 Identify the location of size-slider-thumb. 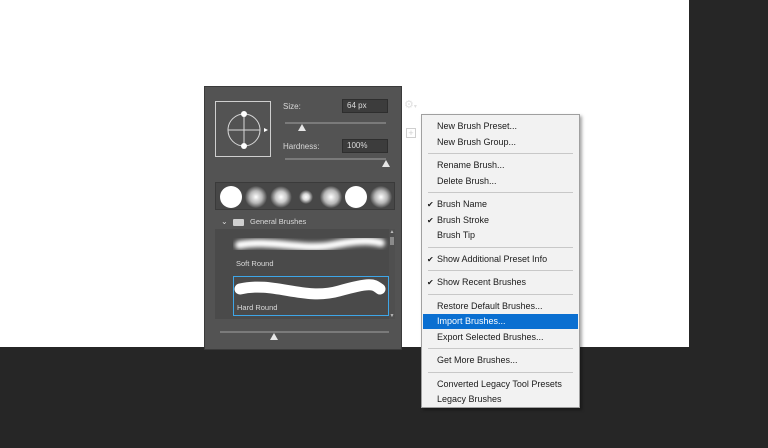
(302, 127).